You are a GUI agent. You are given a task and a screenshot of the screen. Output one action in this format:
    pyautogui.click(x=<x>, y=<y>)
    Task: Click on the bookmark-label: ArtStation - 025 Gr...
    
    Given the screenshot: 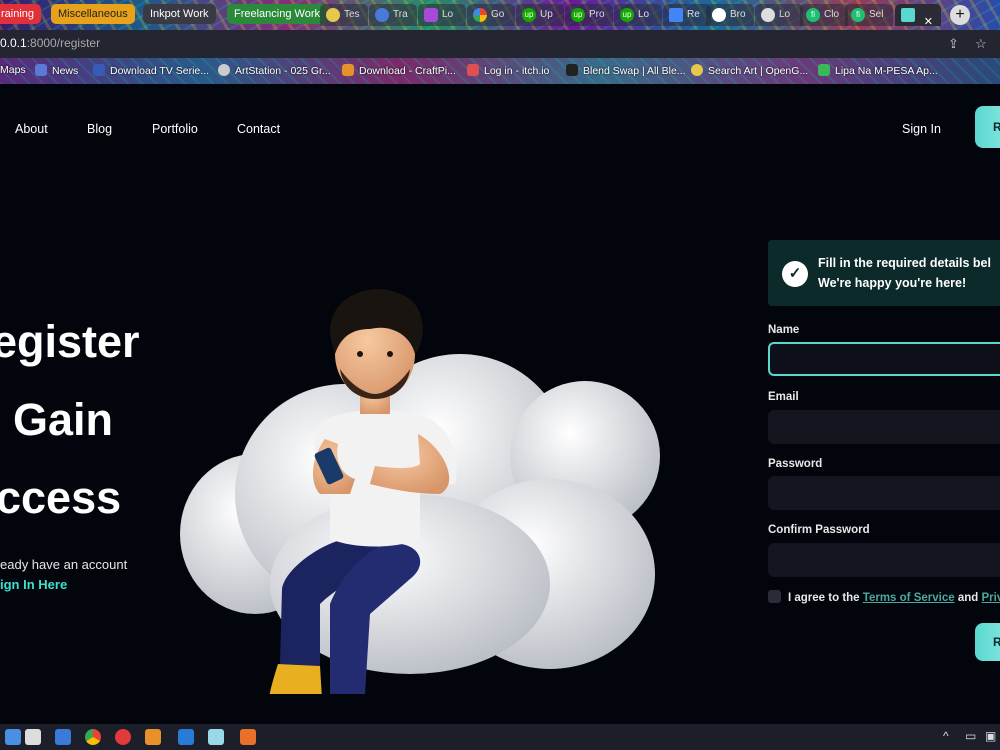 What is the action you would take?
    pyautogui.click(x=283, y=71)
    